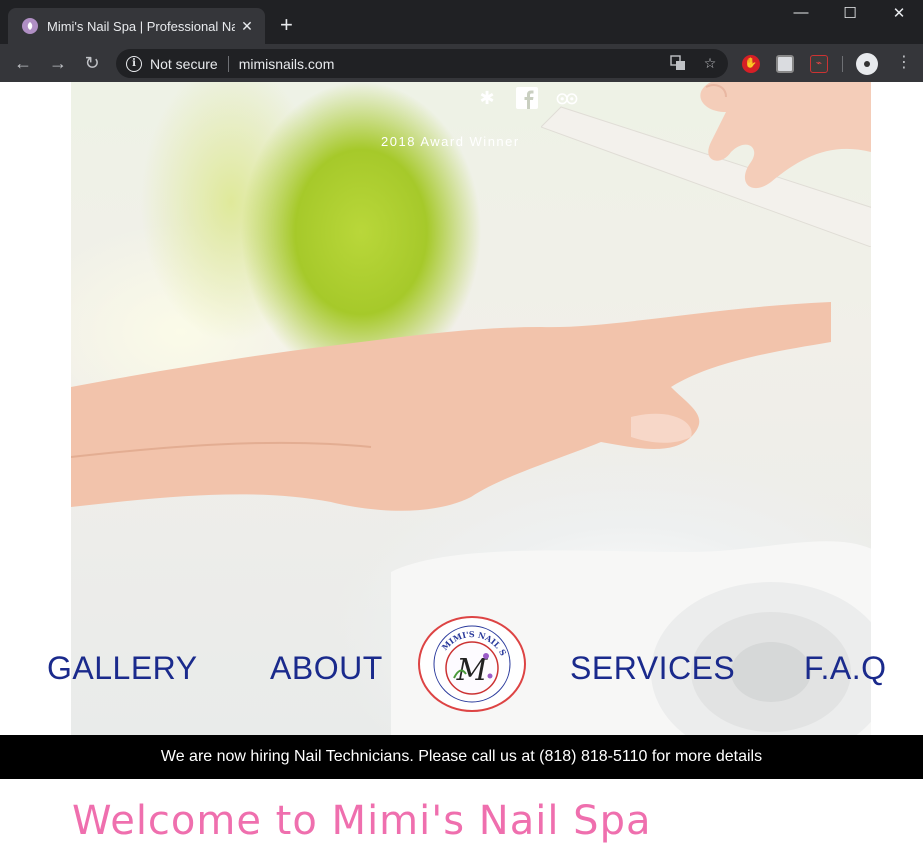 This screenshot has height=848, width=923. I want to click on logo-emblem-icon: MIMI'S NAIL SPA M, so click(463, 656).